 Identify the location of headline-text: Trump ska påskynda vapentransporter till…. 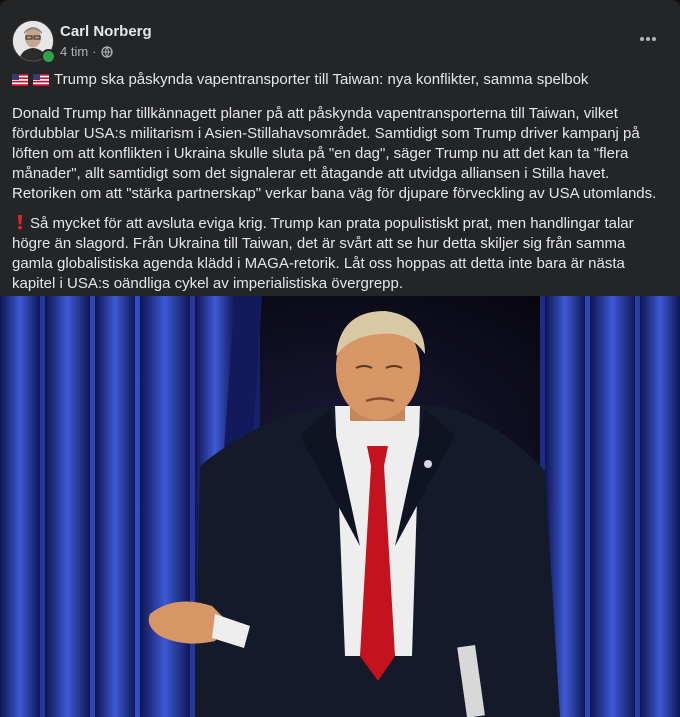
(321, 79).